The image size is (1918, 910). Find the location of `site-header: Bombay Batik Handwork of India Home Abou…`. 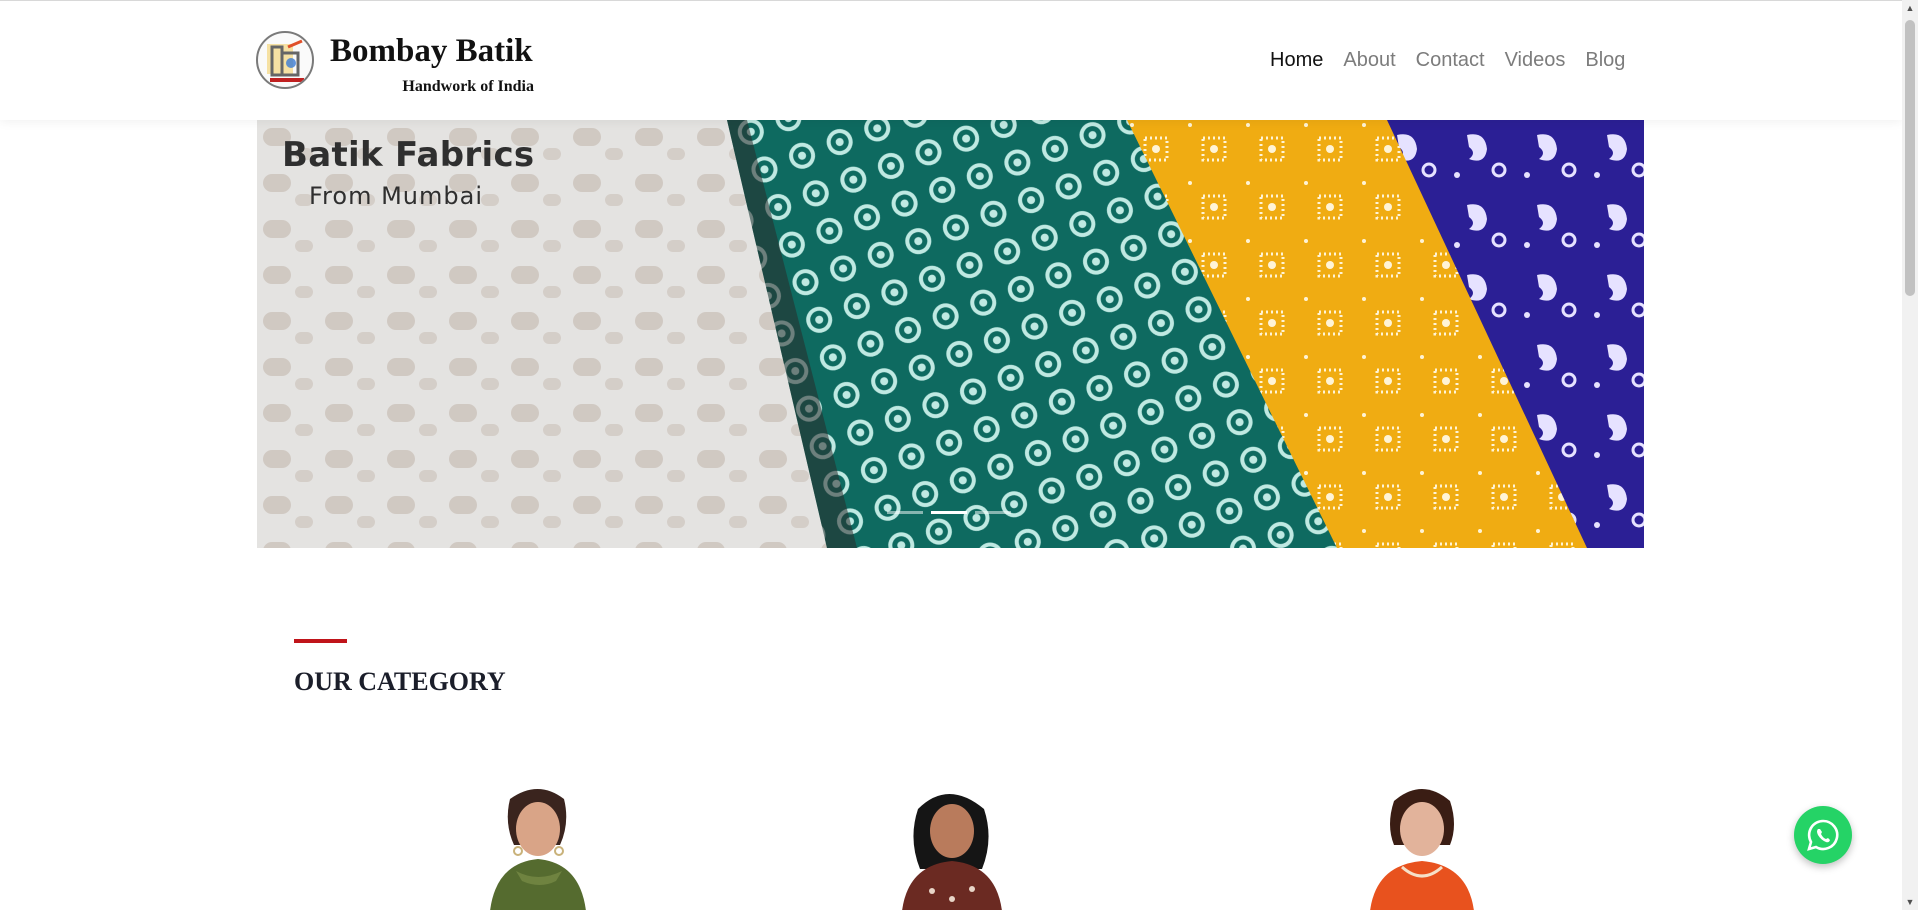

site-header: Bombay Batik Handwork of India Home Abou… is located at coordinates (951, 60).